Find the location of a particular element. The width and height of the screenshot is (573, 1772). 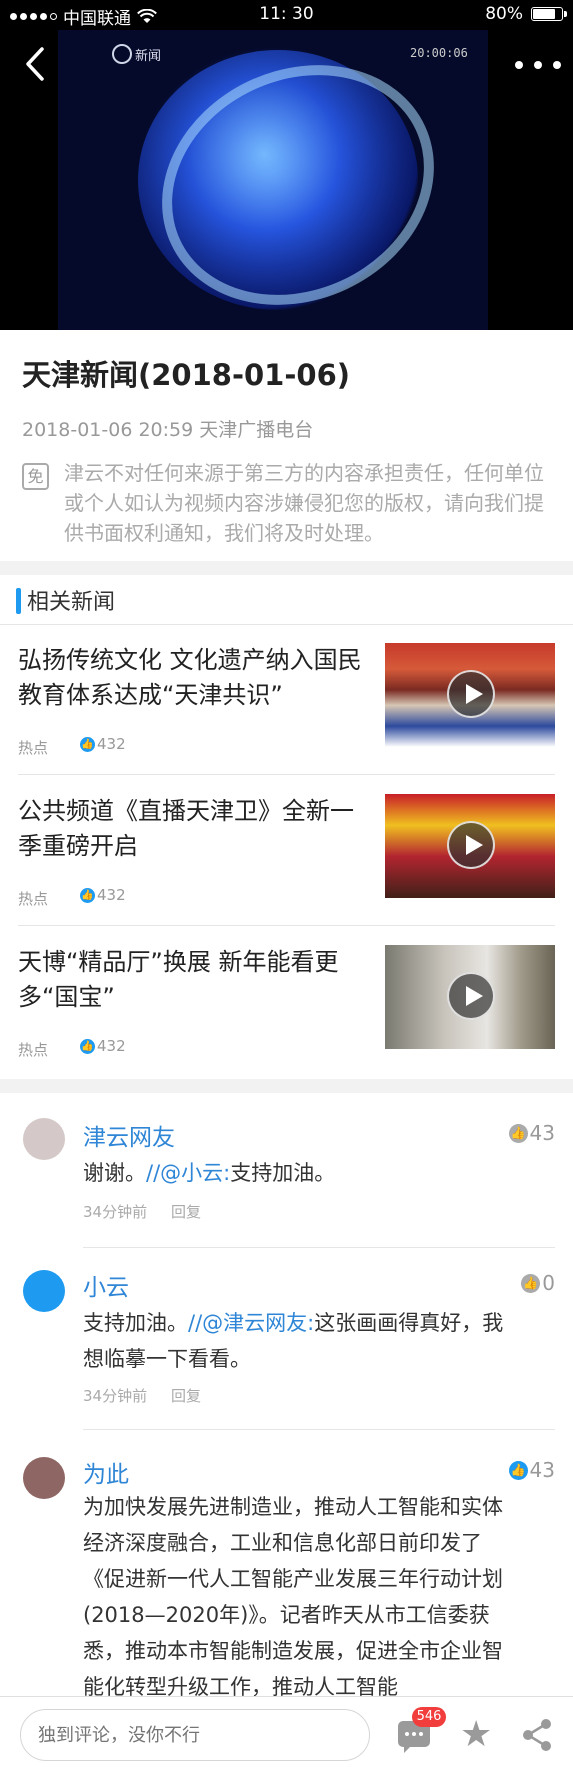

channel-logo-text: 新闻 is located at coordinates (148, 56).